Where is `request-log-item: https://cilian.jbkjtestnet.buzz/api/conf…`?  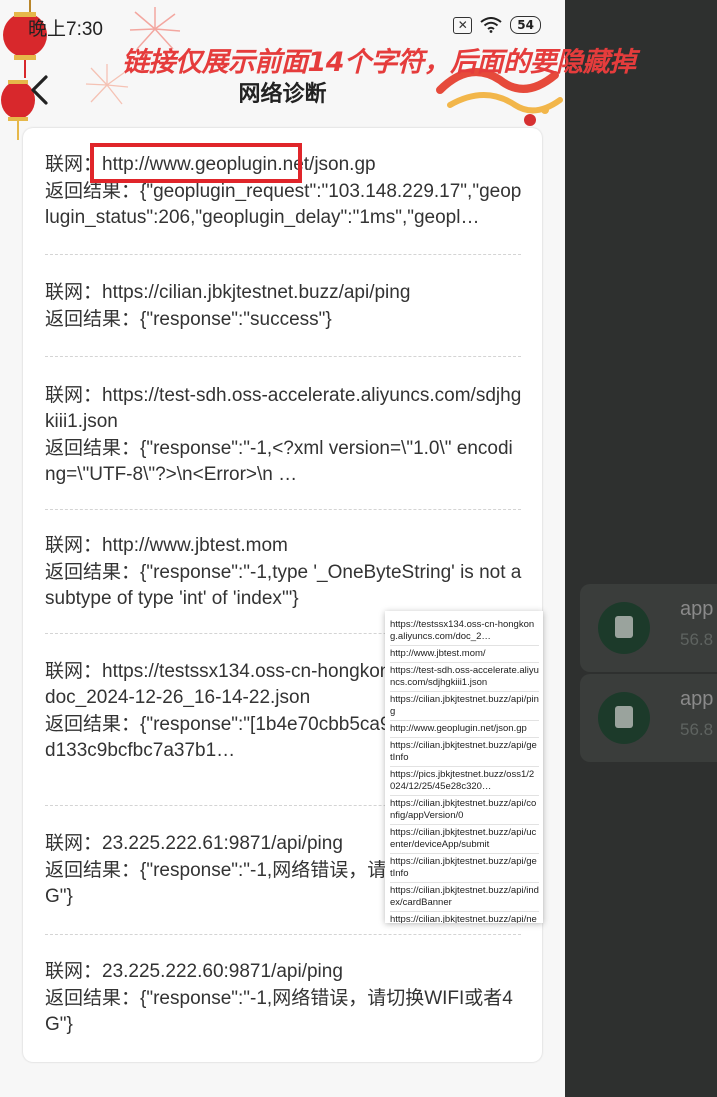
request-log-item: https://cilian.jbkjtestnet.buzz/api/conf… is located at coordinates (464, 810).